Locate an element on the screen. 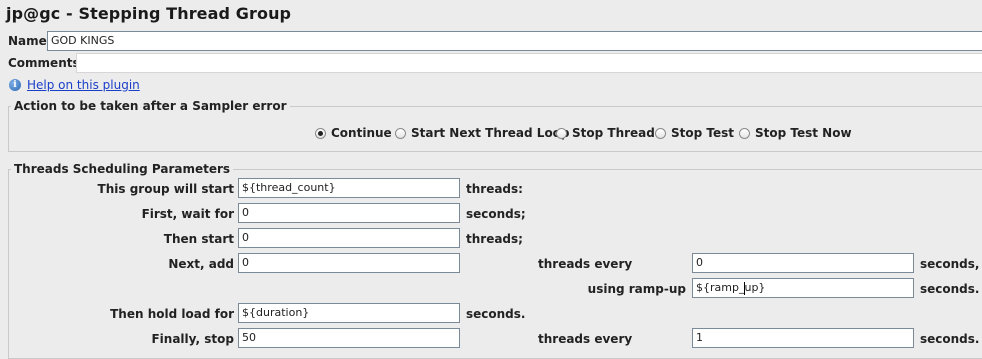  radio-start-next-thread-loop: Start Next Thread Loop is located at coordinates (482, 133).